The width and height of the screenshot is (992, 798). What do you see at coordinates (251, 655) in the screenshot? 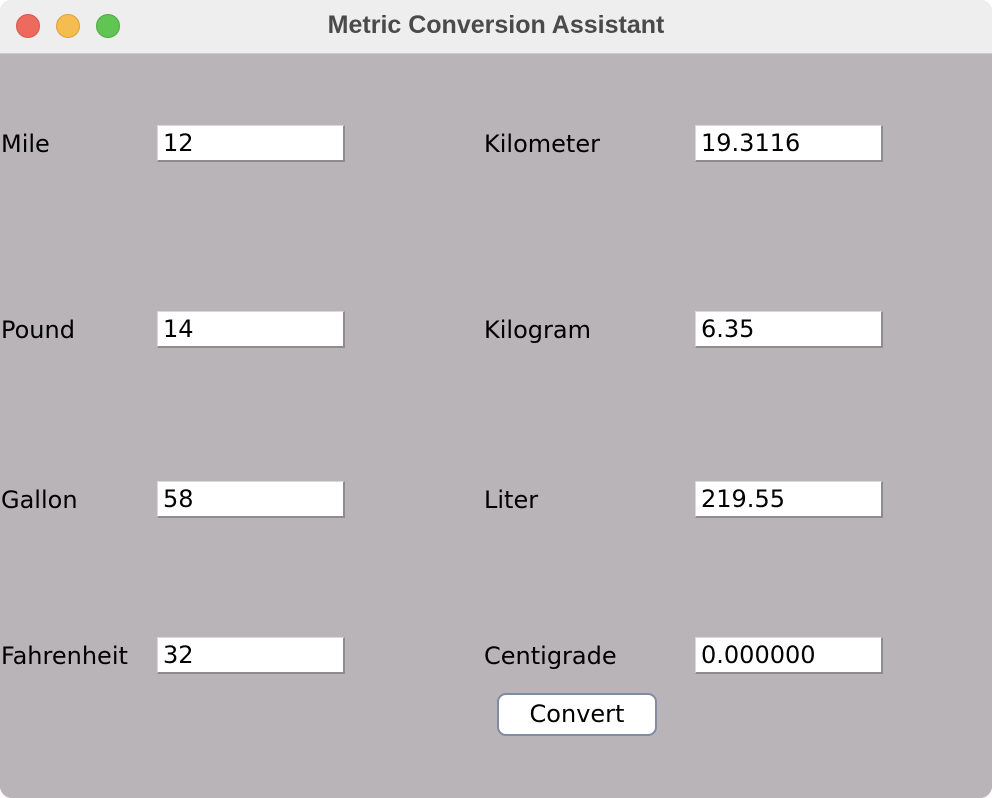
I see `fahrenheit-input` at bounding box center [251, 655].